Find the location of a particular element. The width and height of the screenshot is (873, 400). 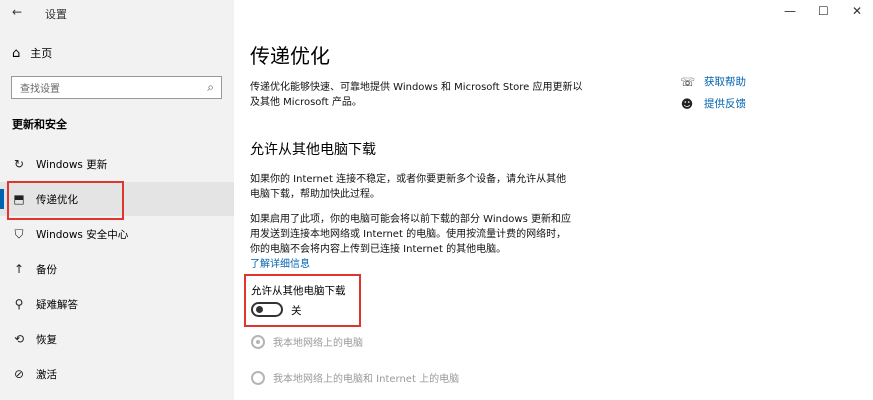

sidebar-item-delivery-optimization: ⬒ 传递优化 is located at coordinates (117, 199).